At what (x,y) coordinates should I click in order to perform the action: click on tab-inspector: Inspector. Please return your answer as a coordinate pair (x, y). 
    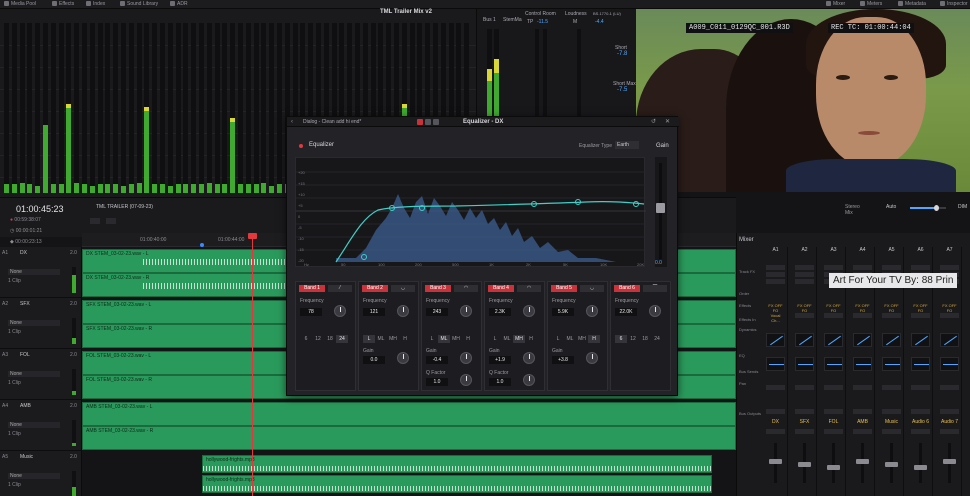
    Looking at the image, I should click on (954, 4).